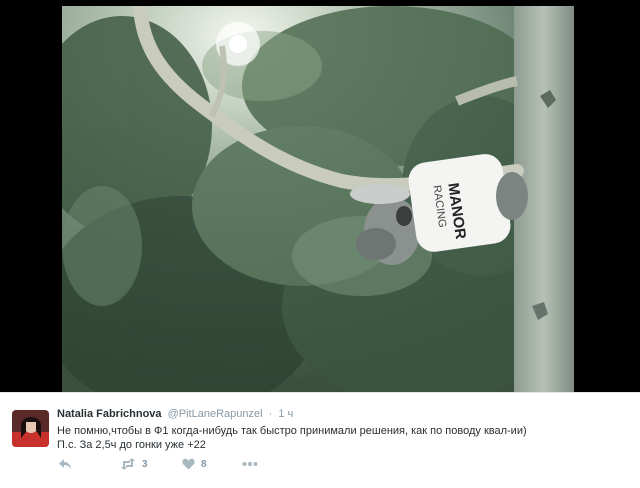  Describe the element at coordinates (30, 428) in the screenshot. I see `avatar` at that location.